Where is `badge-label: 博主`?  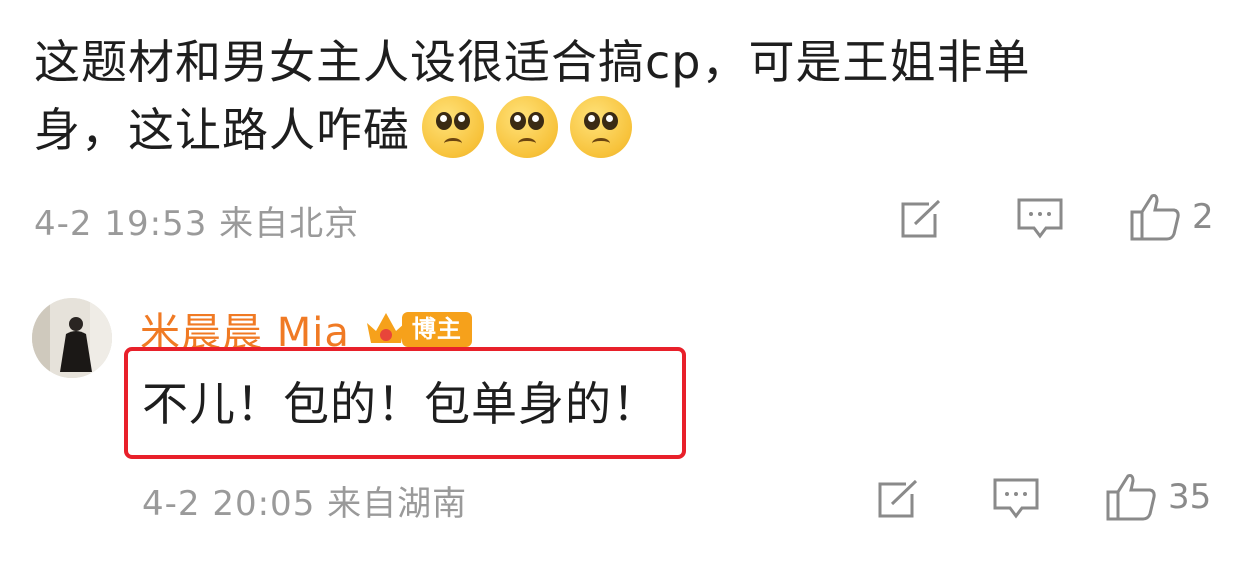
badge-label: 博主 is located at coordinates (436, 329).